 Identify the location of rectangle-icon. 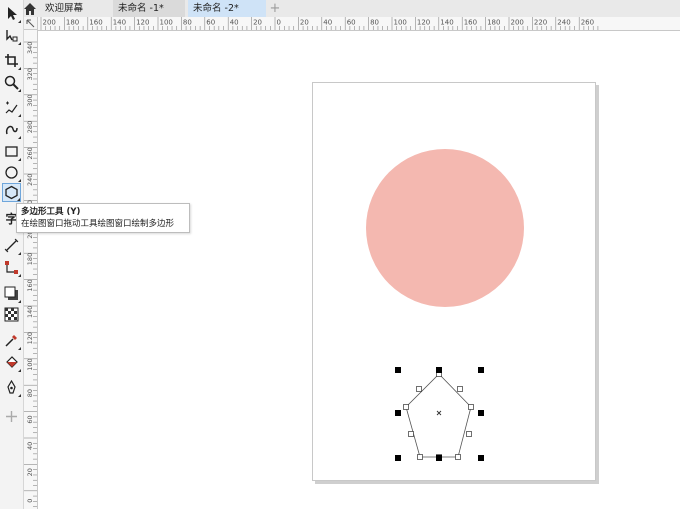
(11, 151).